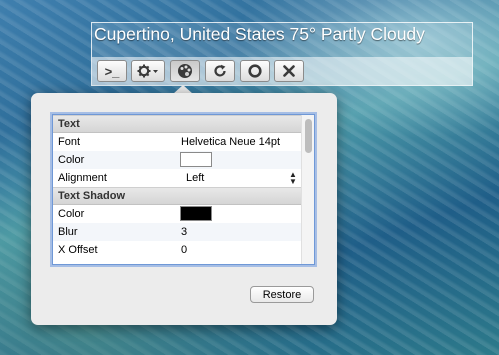  I want to click on property-row-blur: Blur 3, so click(177, 232).